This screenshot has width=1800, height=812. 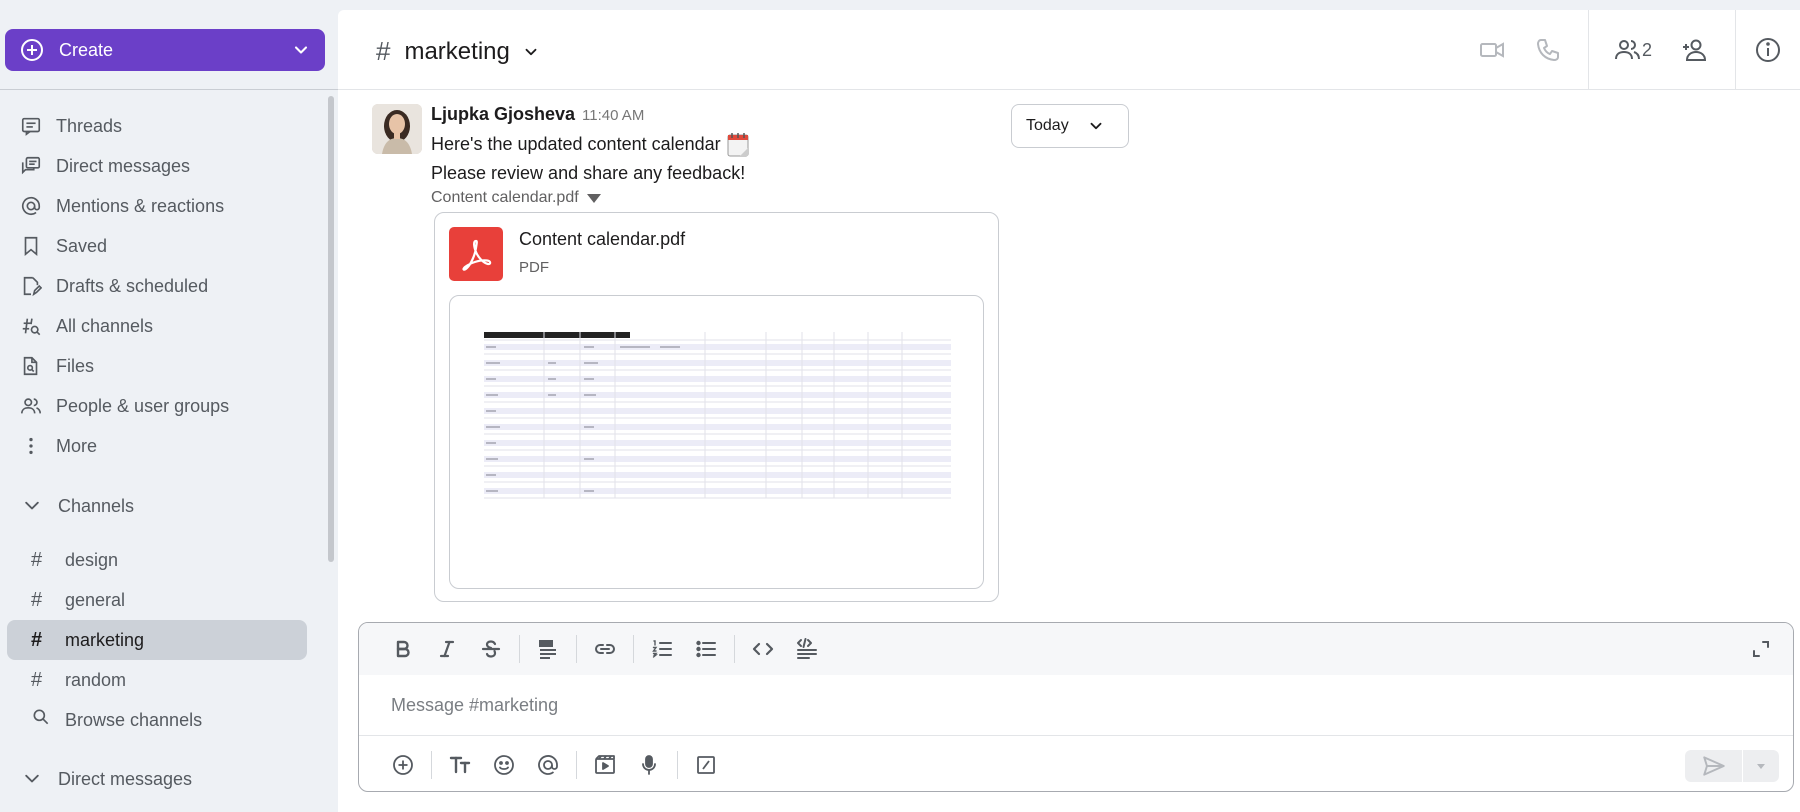 I want to click on text-formatting-button, so click(x=460, y=765).